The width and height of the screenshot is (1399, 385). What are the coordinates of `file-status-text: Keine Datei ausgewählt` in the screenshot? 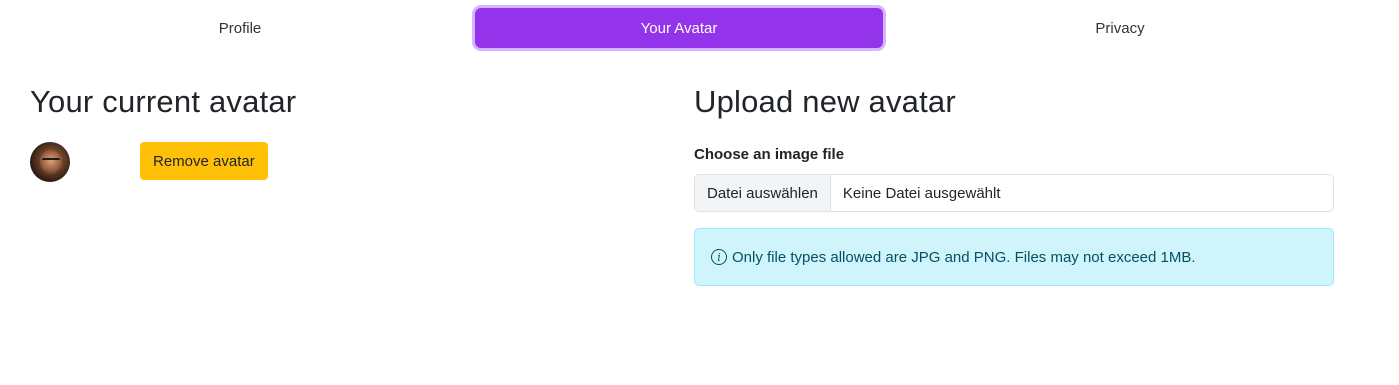 It's located at (921, 193).